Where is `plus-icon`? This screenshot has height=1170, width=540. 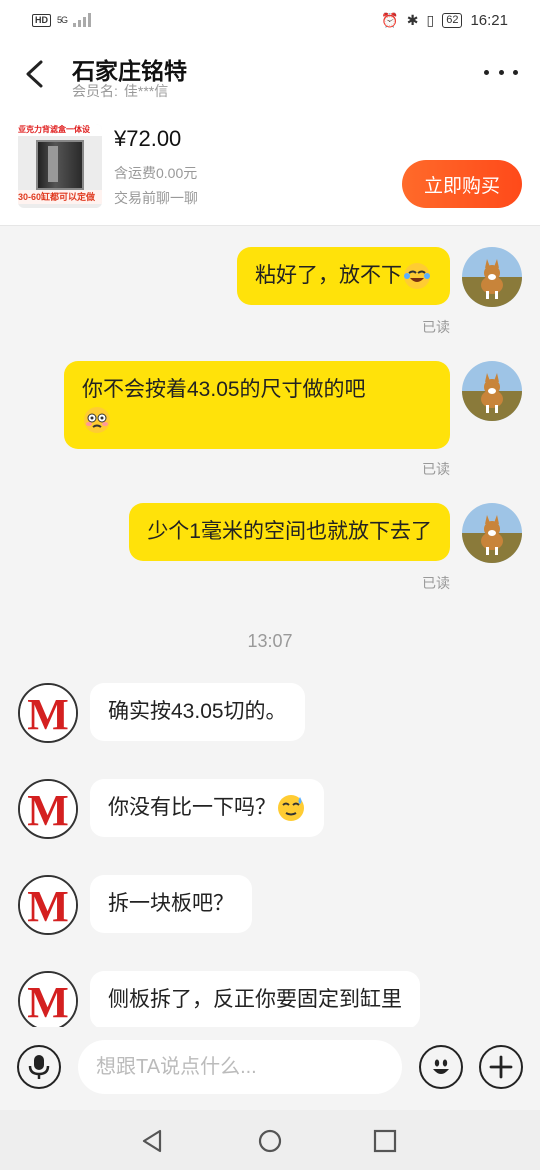
plus-icon is located at coordinates (501, 1067).